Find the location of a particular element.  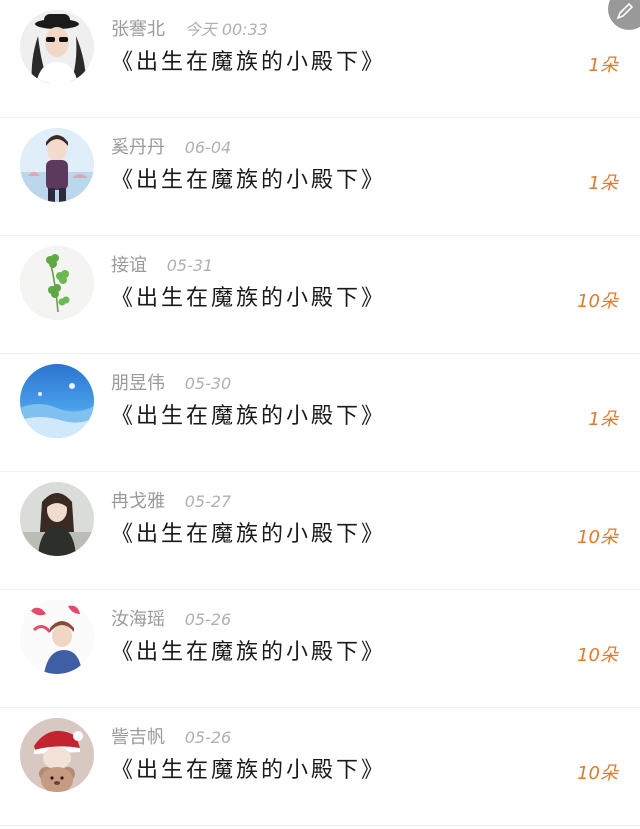

sender-name: 接谊 is located at coordinates (129, 265).